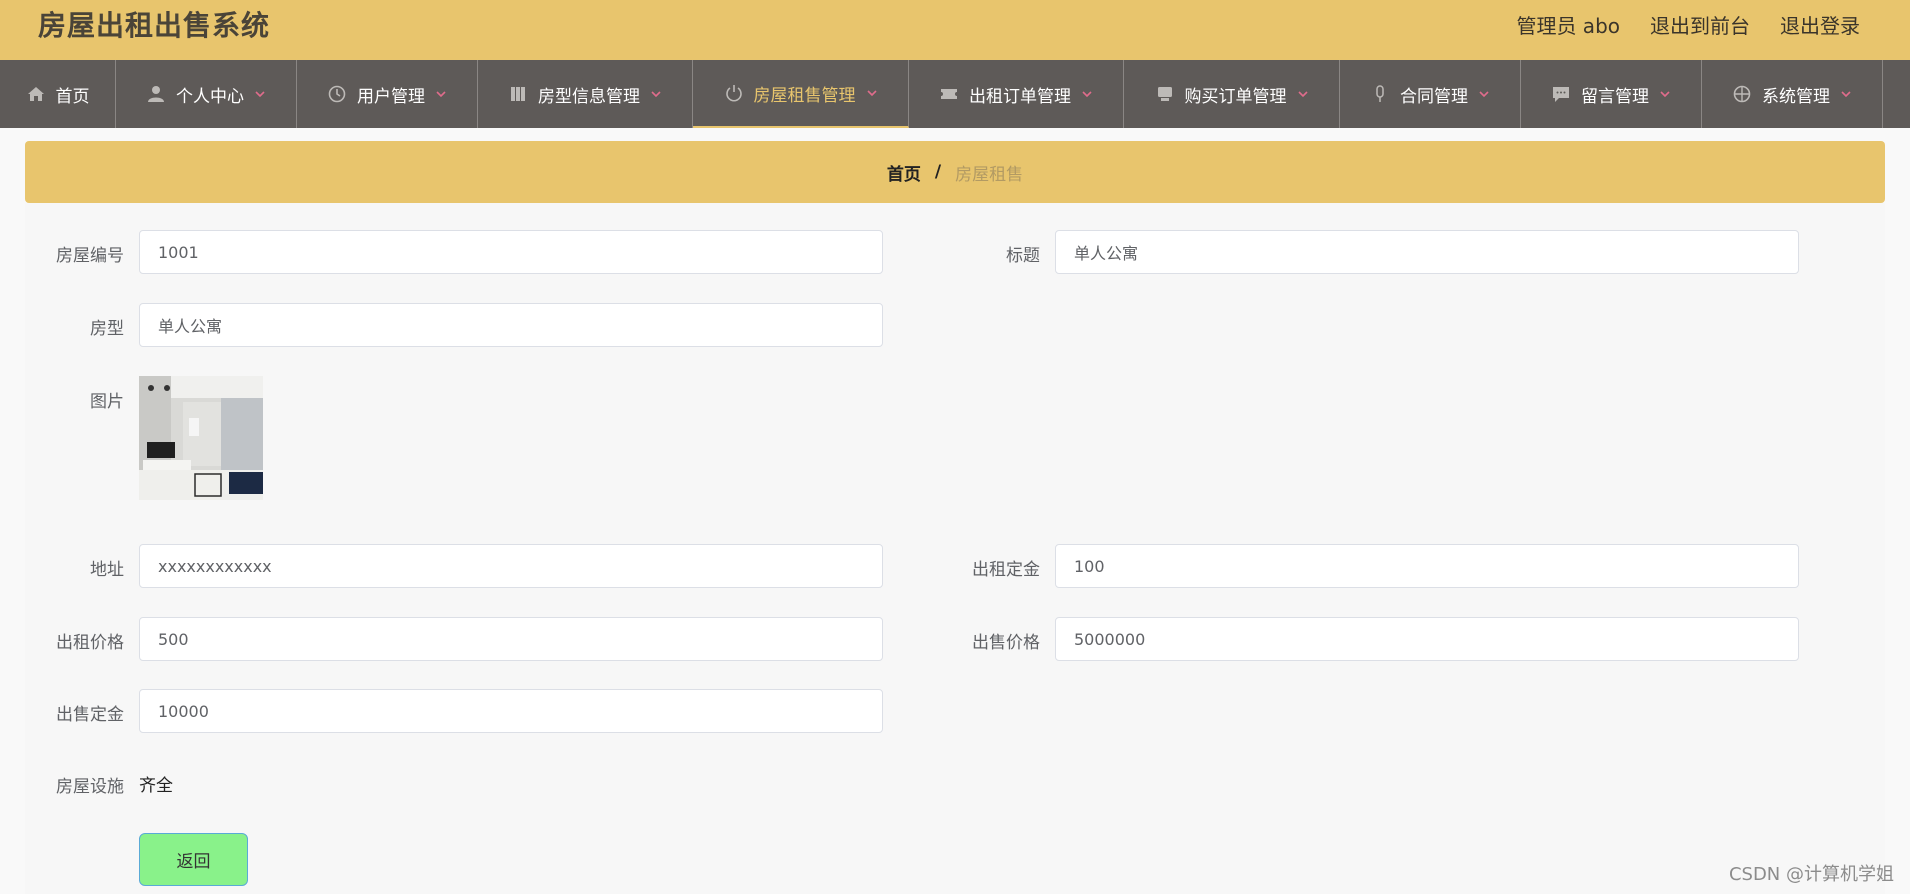 The height and width of the screenshot is (894, 1910). Describe the element at coordinates (36, 94) in the screenshot. I see `home-icon` at that location.